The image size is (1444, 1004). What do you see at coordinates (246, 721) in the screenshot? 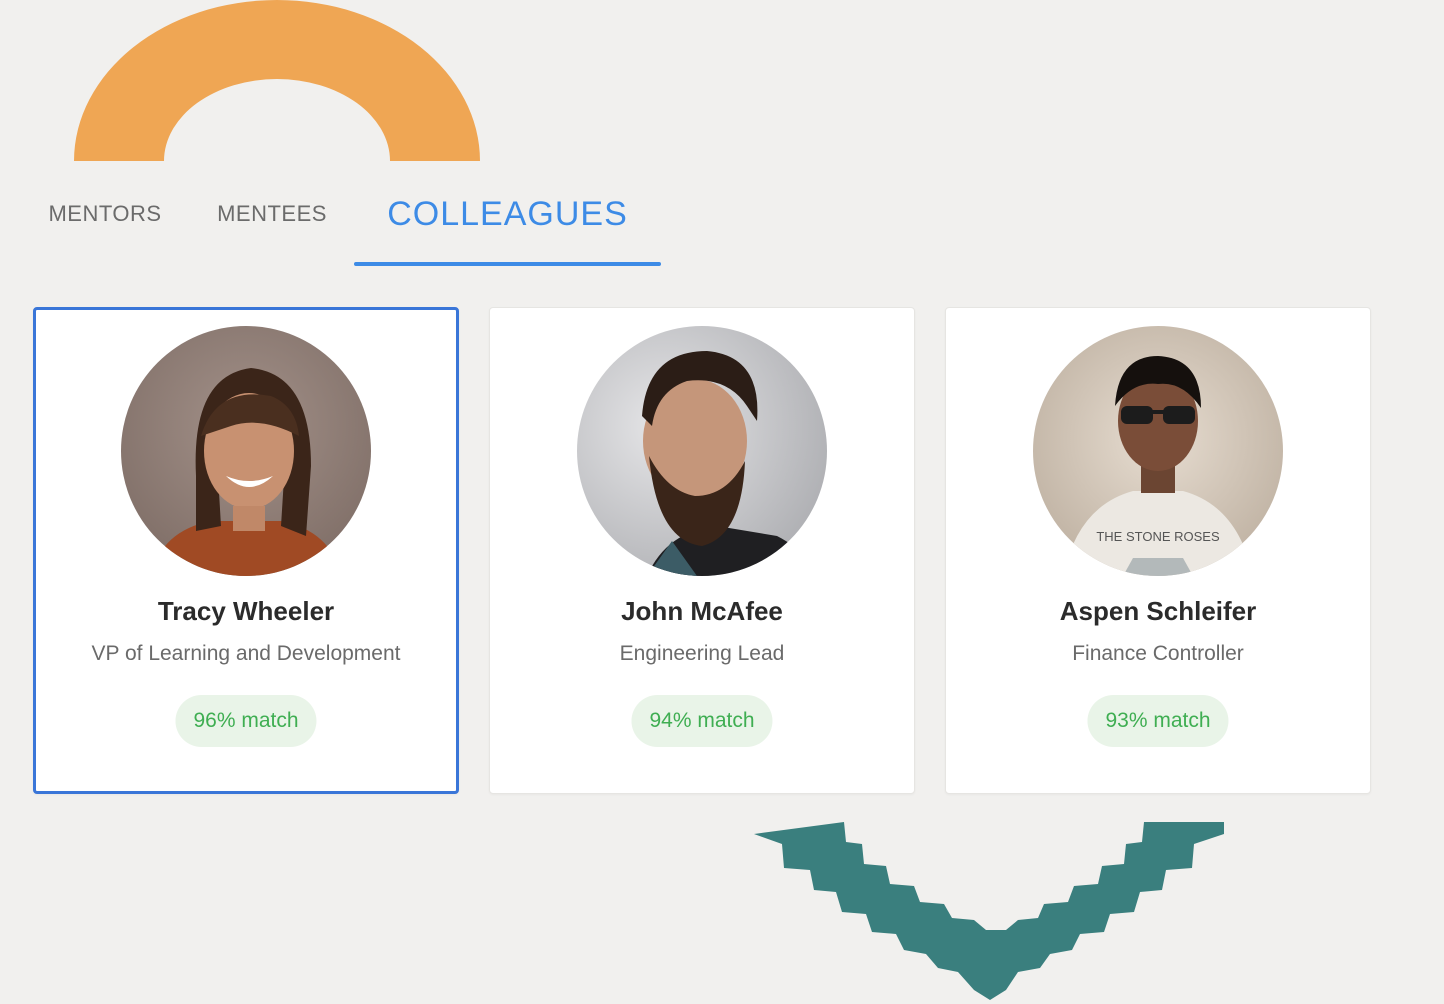
I see `match-badge: 96% match` at bounding box center [246, 721].